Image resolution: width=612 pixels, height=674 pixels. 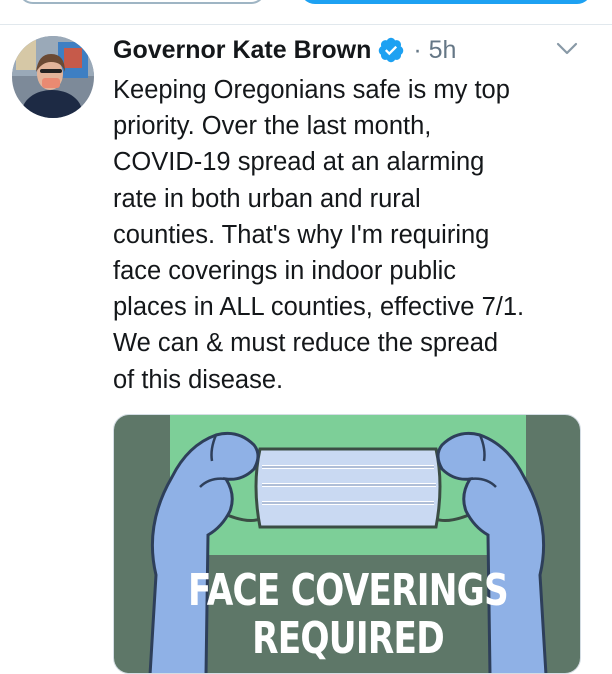 What do you see at coordinates (301, 234) in the screenshot?
I see `tweet-text-line: counties. That's why I'm requiring` at bounding box center [301, 234].